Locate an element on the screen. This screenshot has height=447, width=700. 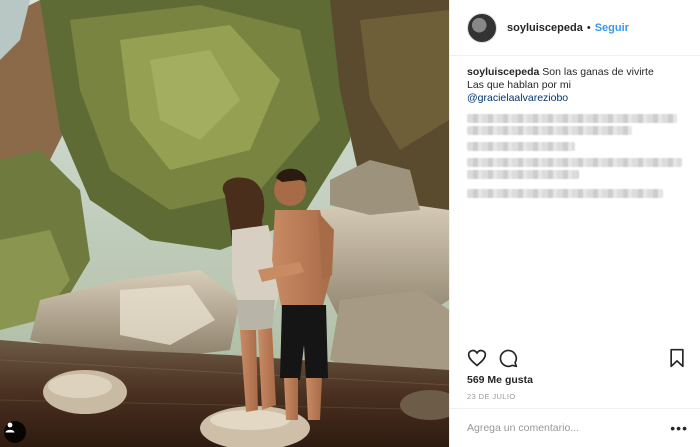
photo-tagged-user-button is located at coordinates (15, 432).